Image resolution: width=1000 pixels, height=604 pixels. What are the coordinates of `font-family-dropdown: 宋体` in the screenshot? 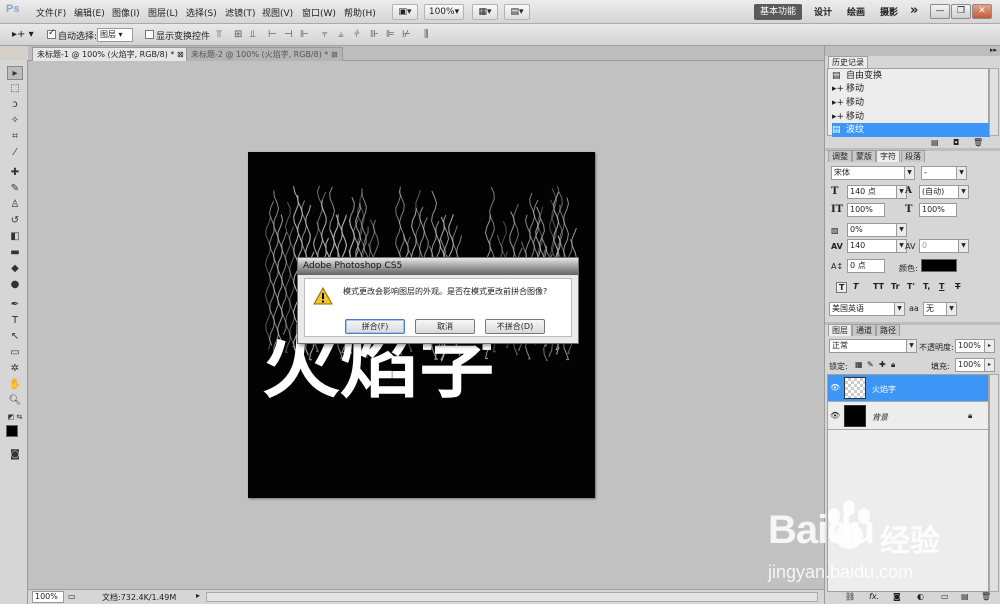 It's located at (869, 173).